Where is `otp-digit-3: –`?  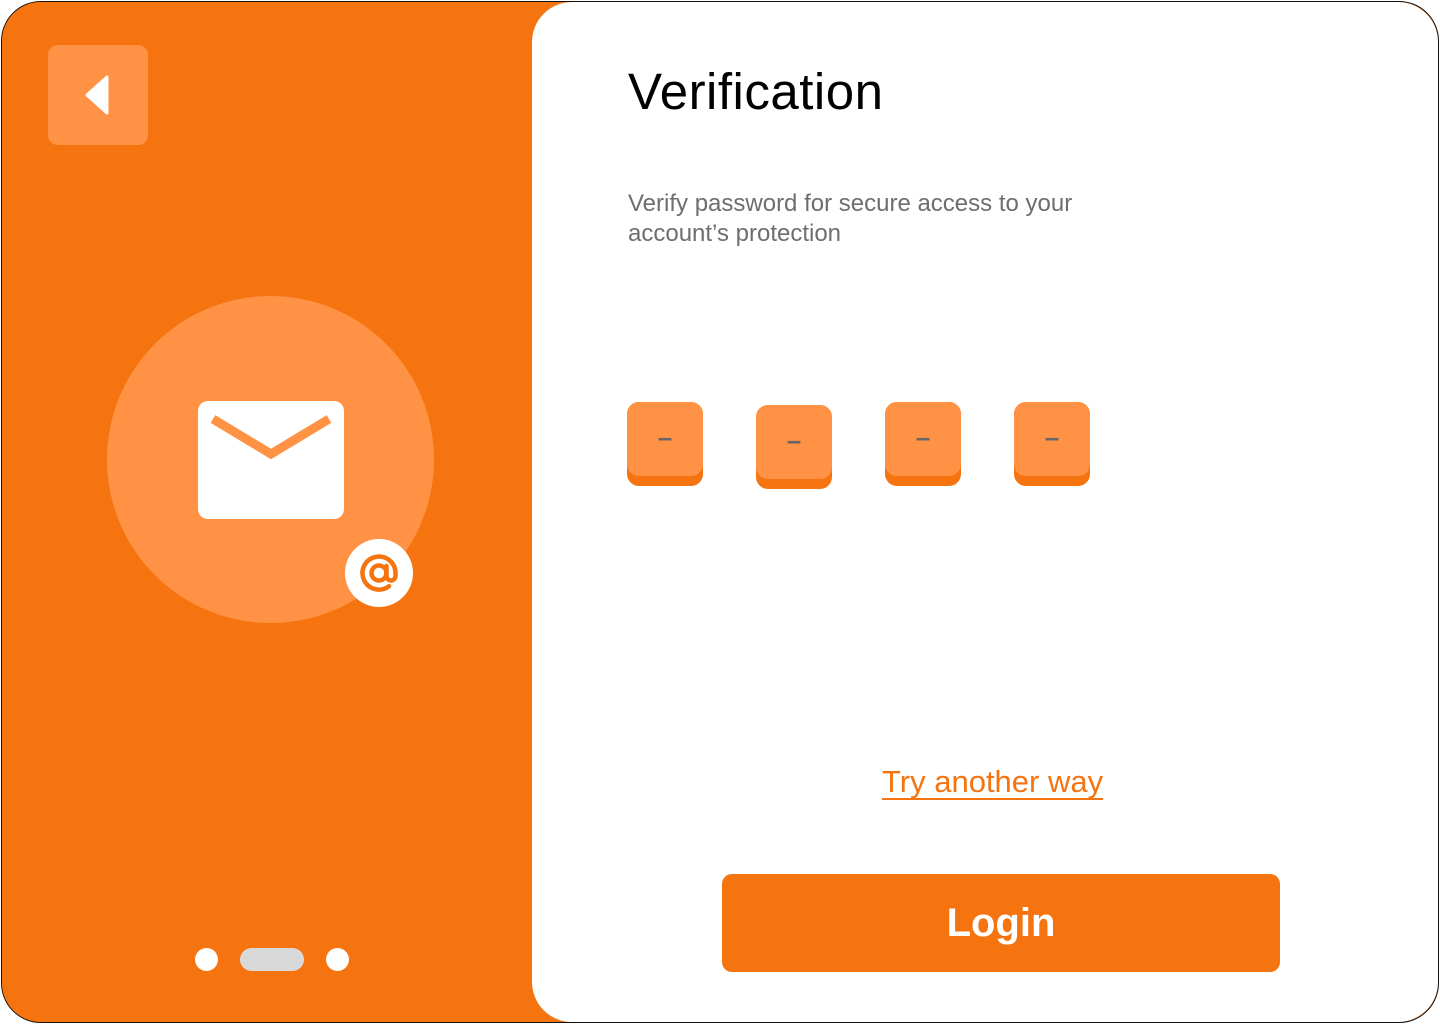
otp-digit-3: – is located at coordinates (923, 444).